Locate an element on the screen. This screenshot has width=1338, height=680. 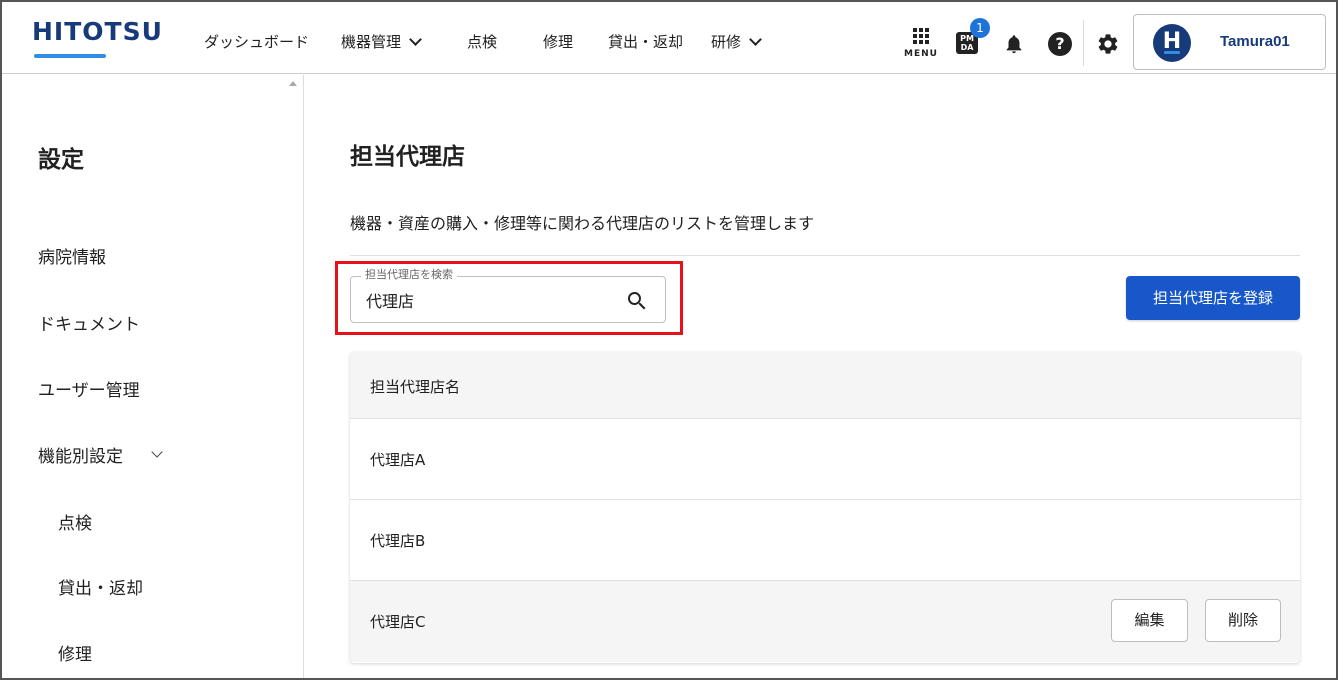
page-description: 機器・資産の購入・修理等に関わる代理店のリストを管理します is located at coordinates (582, 223).